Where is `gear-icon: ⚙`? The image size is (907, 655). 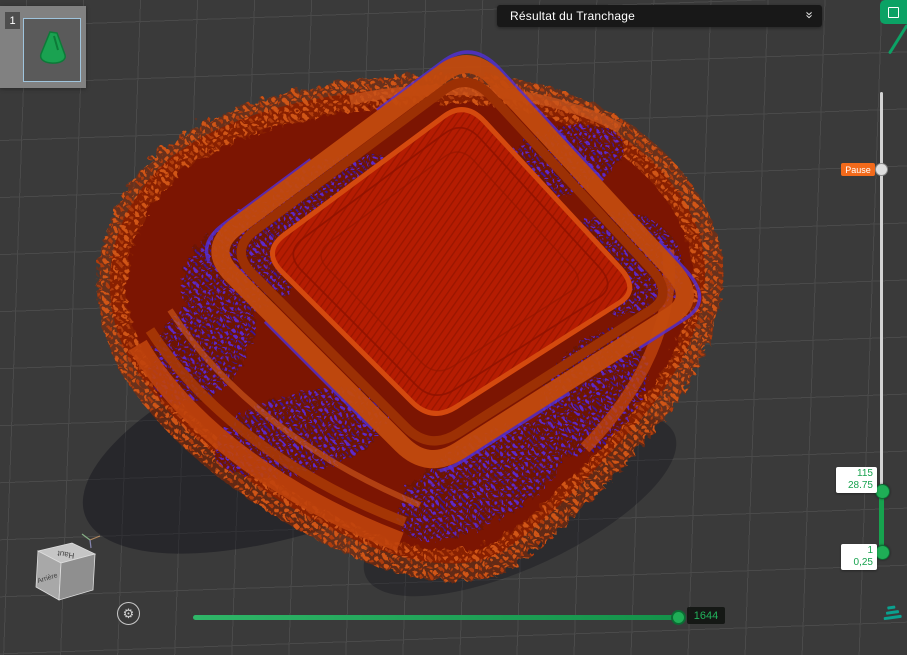
gear-icon: ⚙ is located at coordinates (128, 613).